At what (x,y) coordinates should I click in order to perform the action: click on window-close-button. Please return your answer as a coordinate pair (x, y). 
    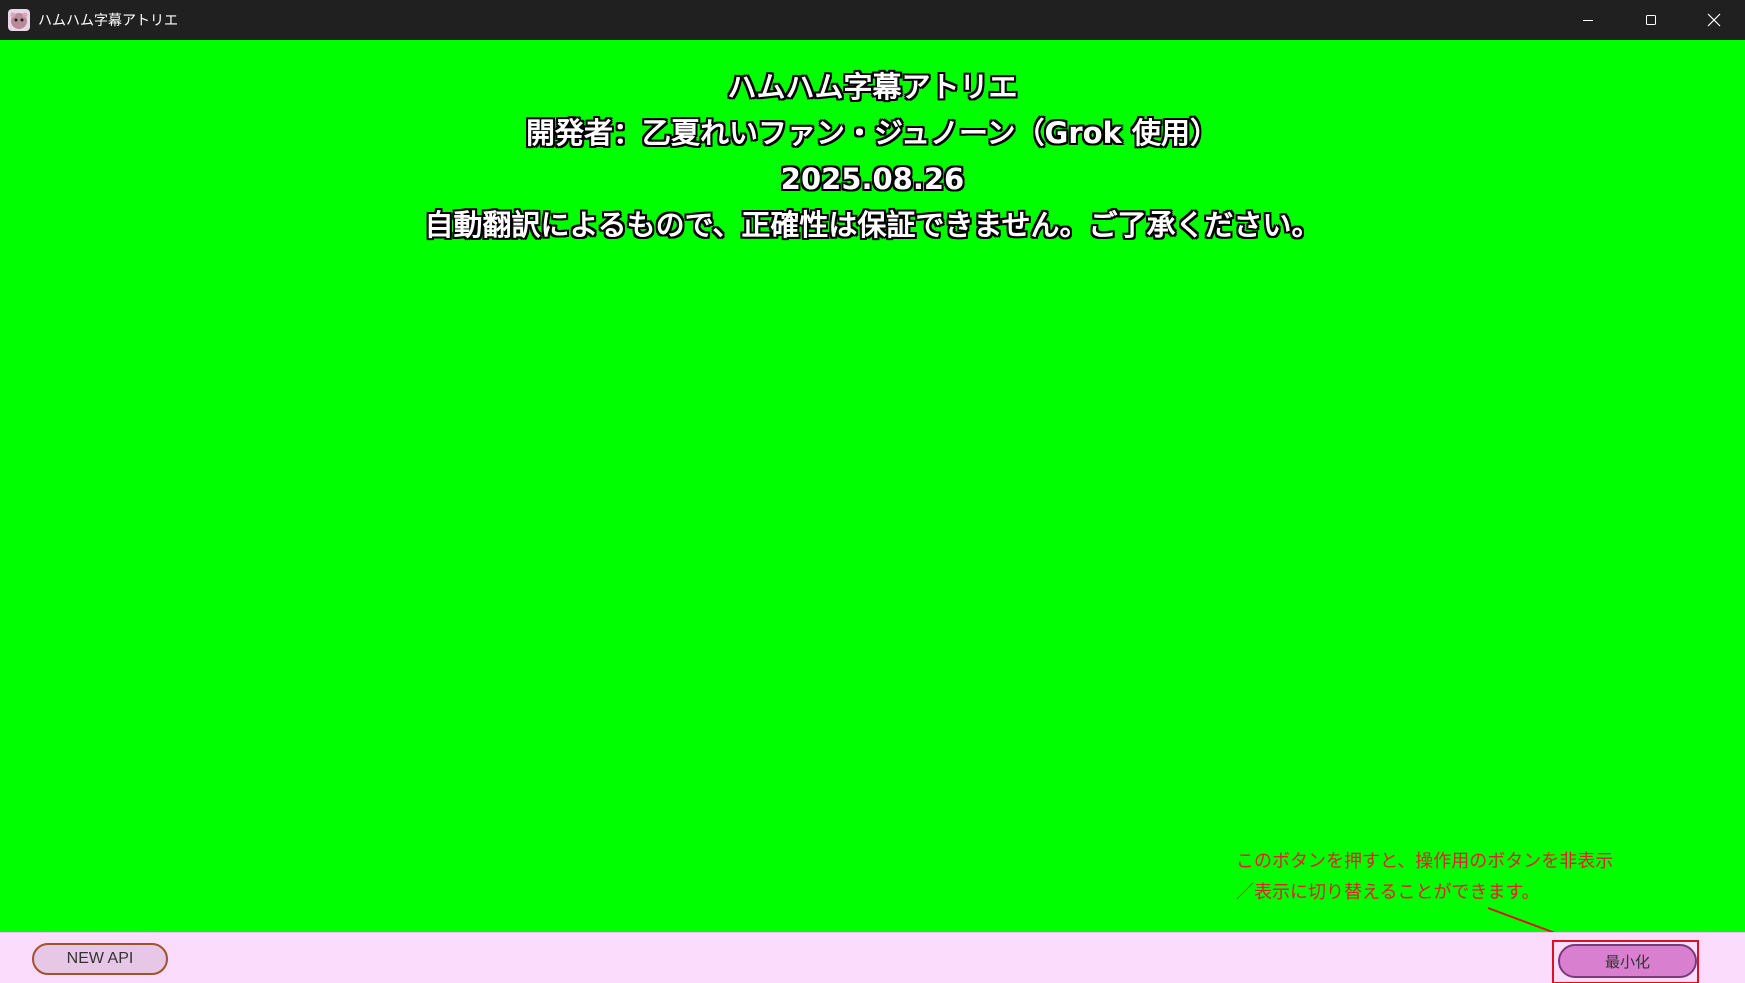
    Looking at the image, I should click on (1713, 20).